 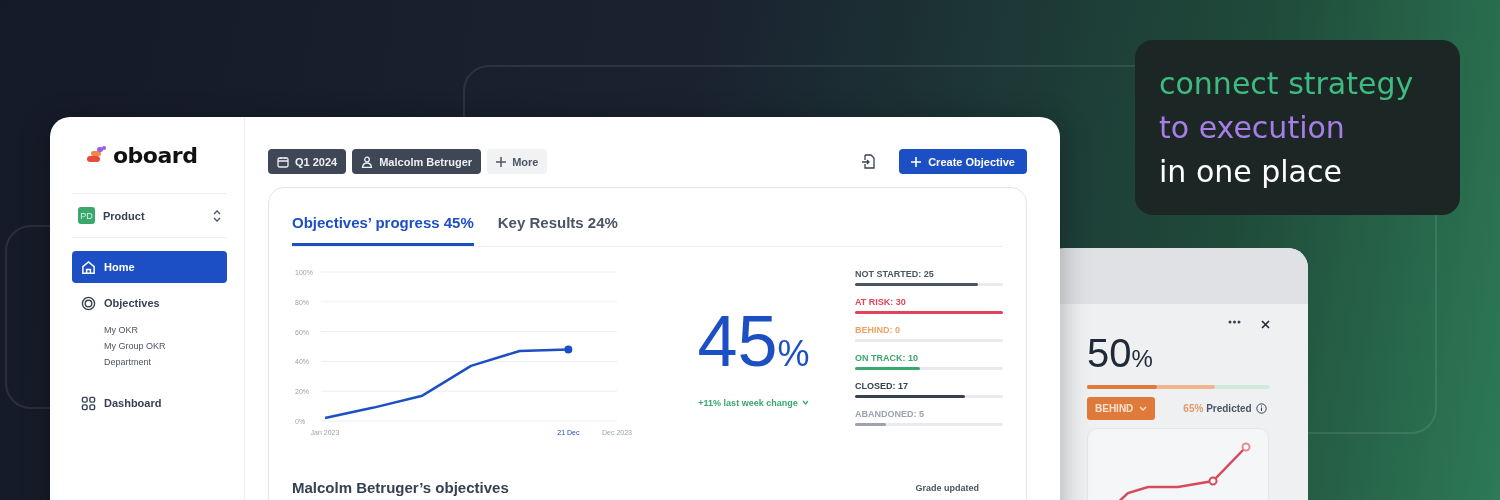 What do you see at coordinates (155, 155) in the screenshot?
I see `logo-text: oboard` at bounding box center [155, 155].